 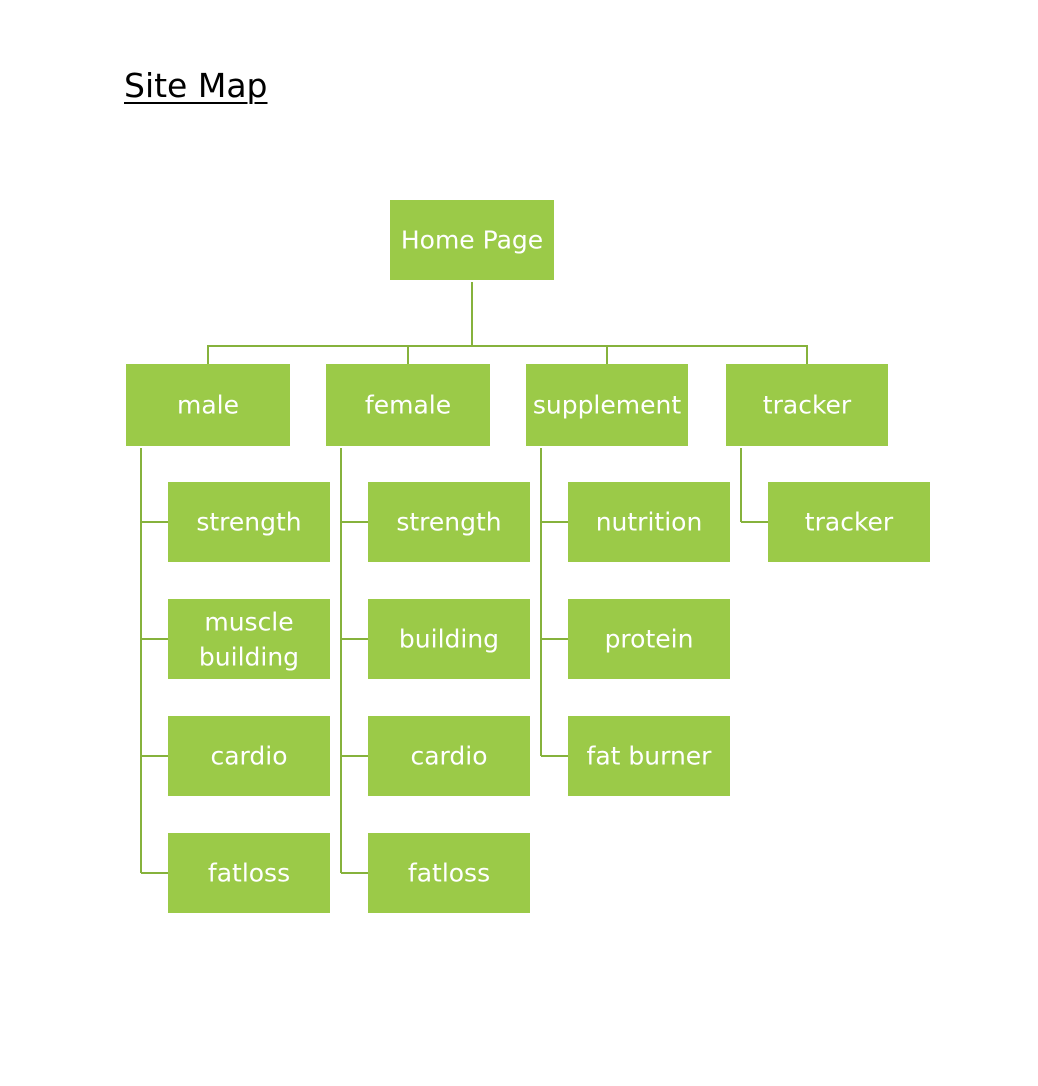 I want to click on node-female-label: female, so click(x=408, y=405).